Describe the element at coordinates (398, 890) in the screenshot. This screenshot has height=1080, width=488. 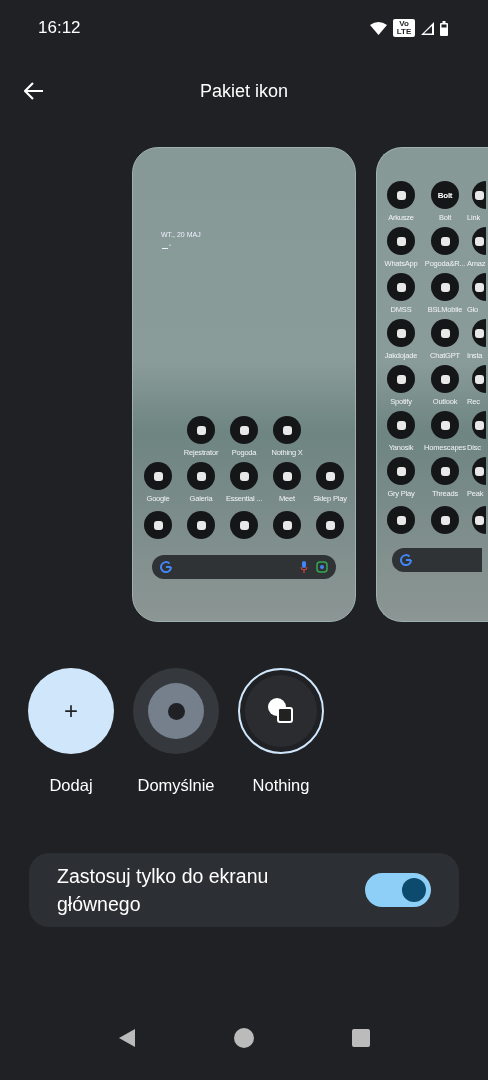
I see `toggle-switch` at that location.